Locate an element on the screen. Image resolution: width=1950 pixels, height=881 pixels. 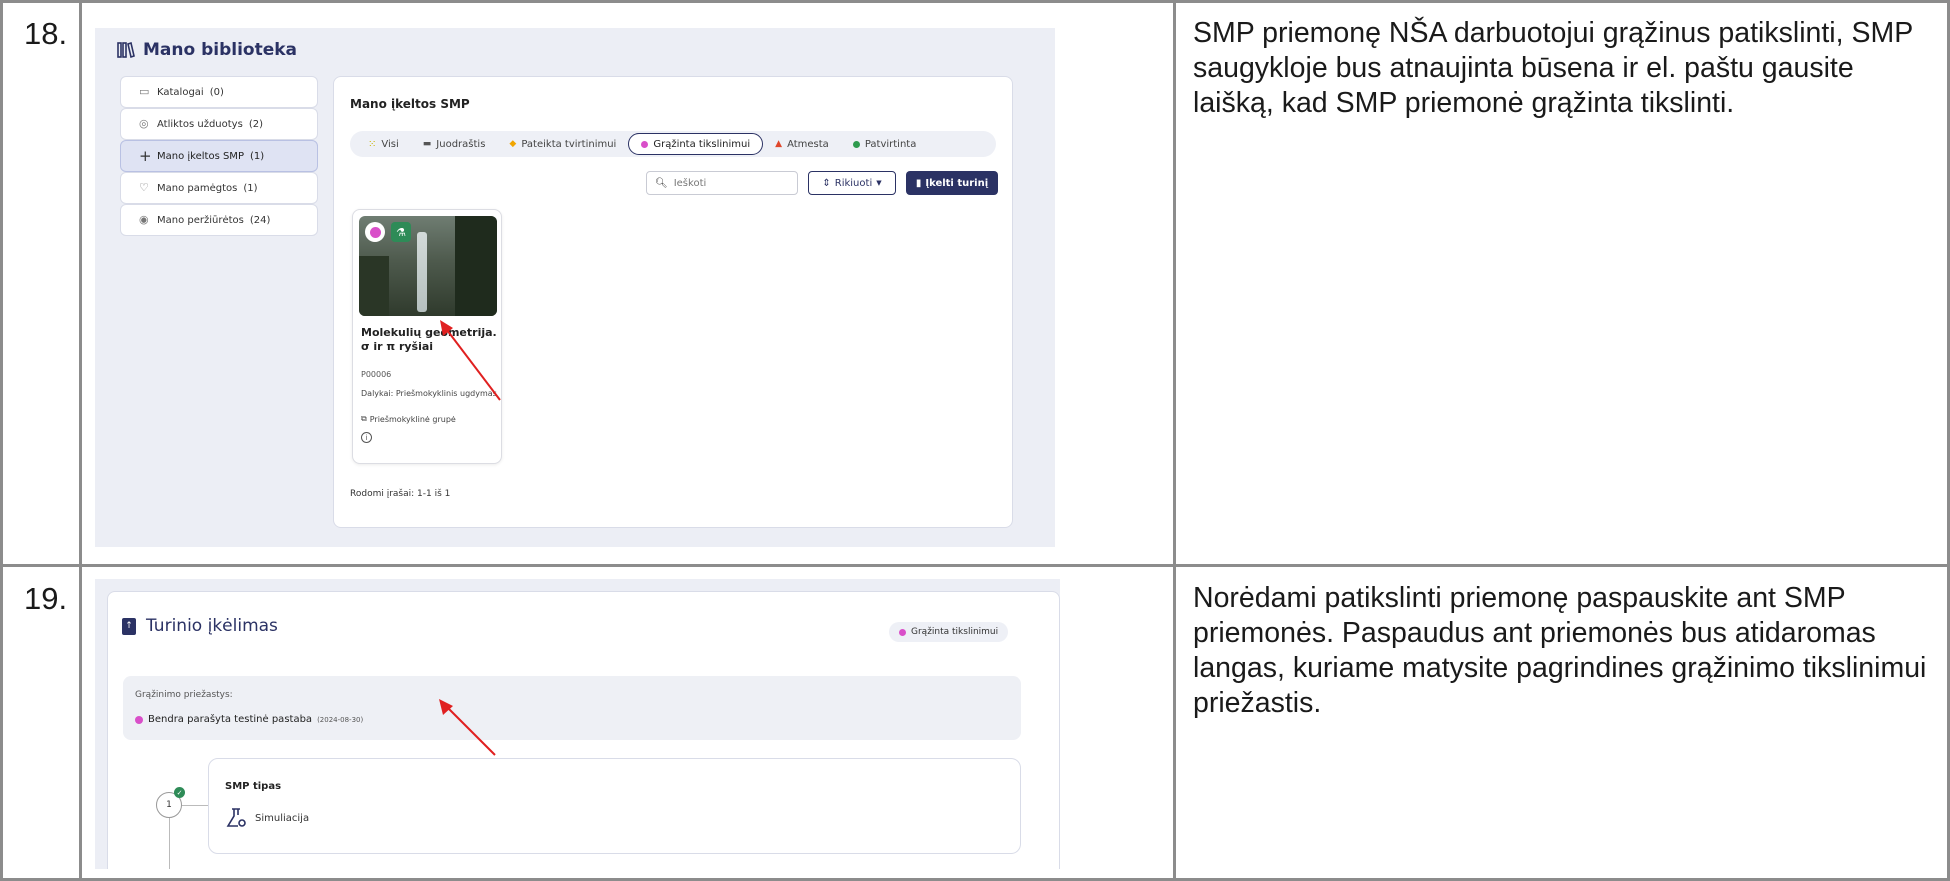
chevron-down-icon: ▼ is located at coordinates (879, 183).